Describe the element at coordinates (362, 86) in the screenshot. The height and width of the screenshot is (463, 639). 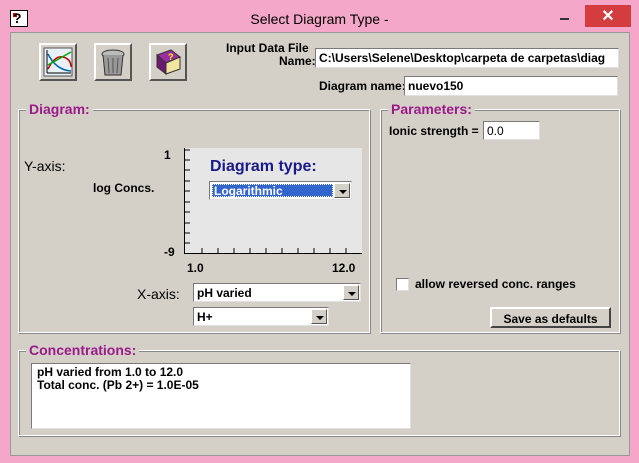
I see `diagram-name-label: Diagram name:` at that location.